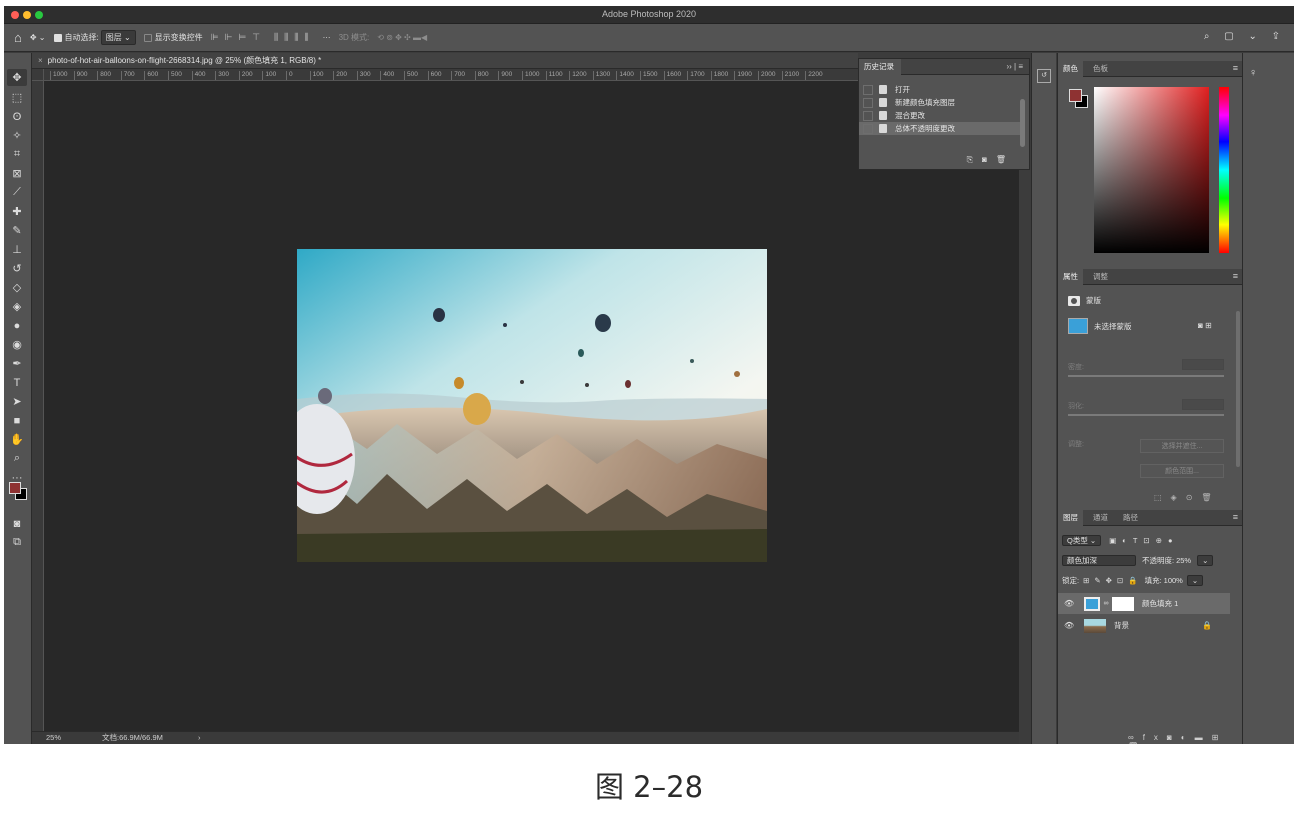 Image resolution: width=1298 pixels, height=825 pixels. Describe the element at coordinates (1144, 625) in the screenshot. I see `layer-row-background: 👁 背景 🔒` at that location.